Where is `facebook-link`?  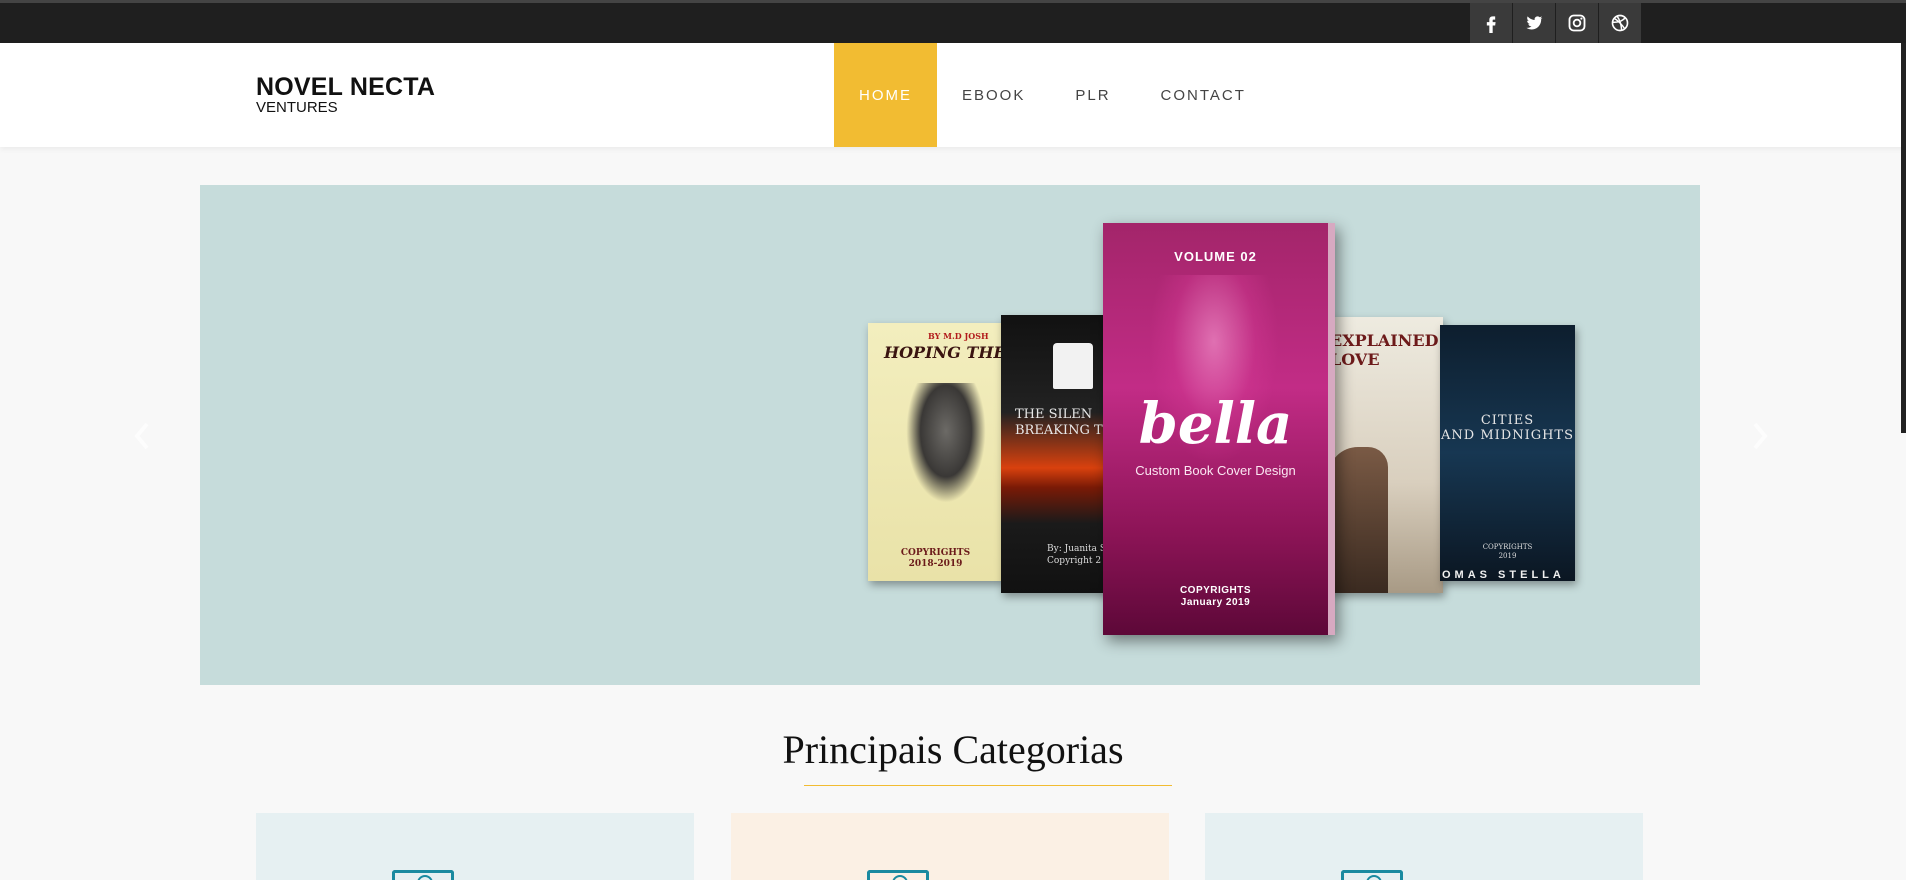 facebook-link is located at coordinates (1491, 23).